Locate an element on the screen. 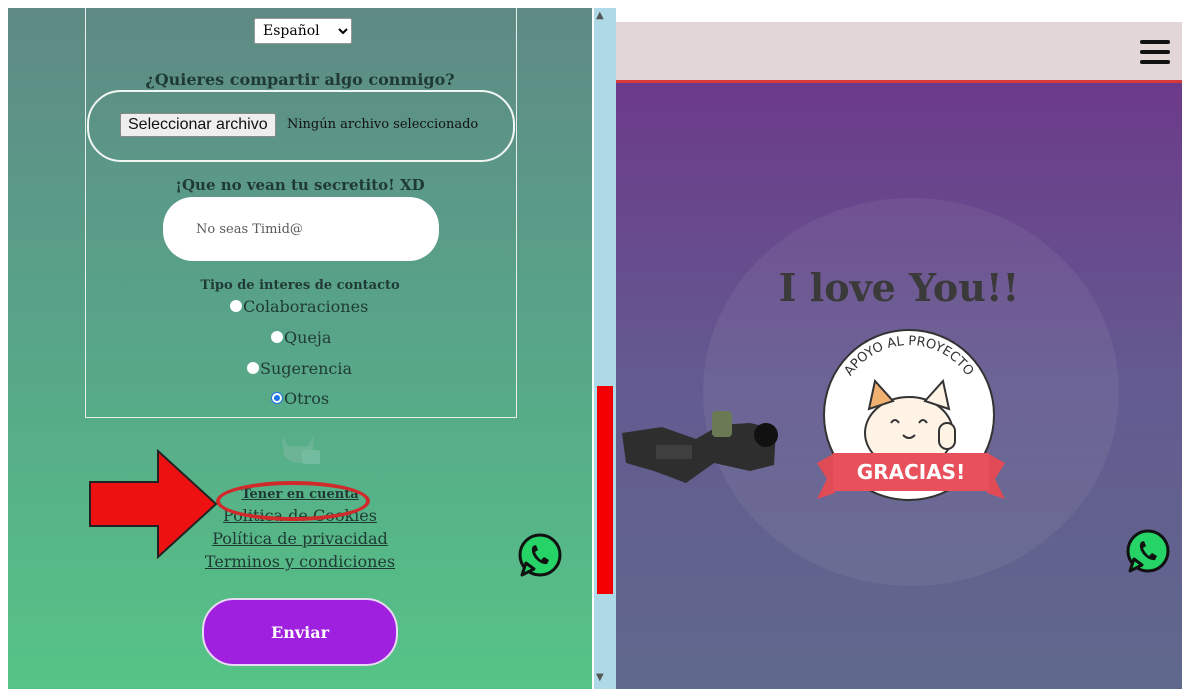  radio-otros: Otros is located at coordinates (300, 398).